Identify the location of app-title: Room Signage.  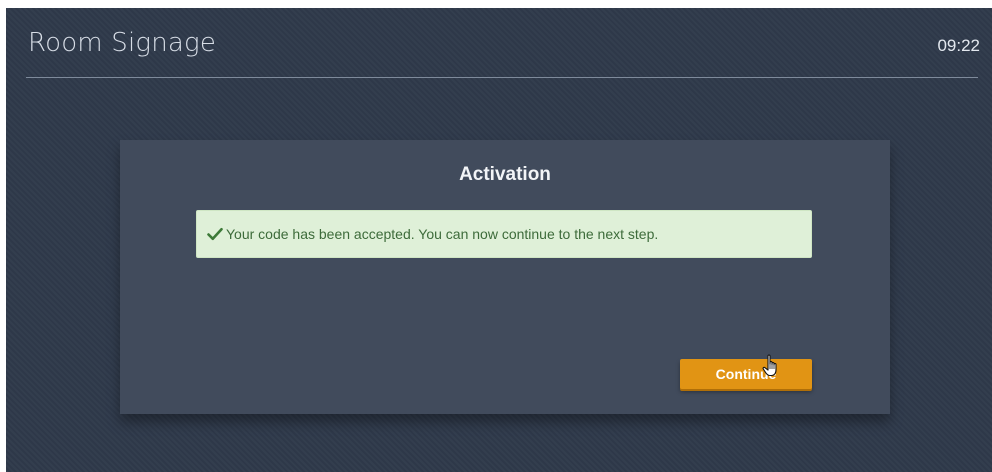
(122, 43).